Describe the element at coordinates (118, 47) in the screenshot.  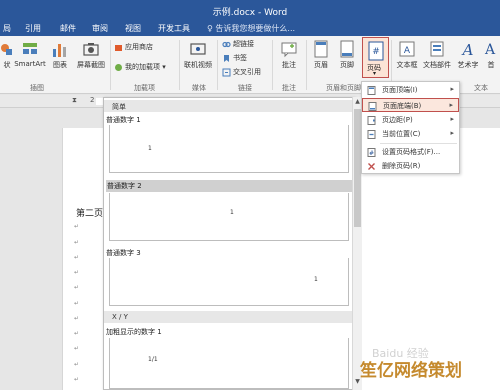
I see `store-icon` at that location.